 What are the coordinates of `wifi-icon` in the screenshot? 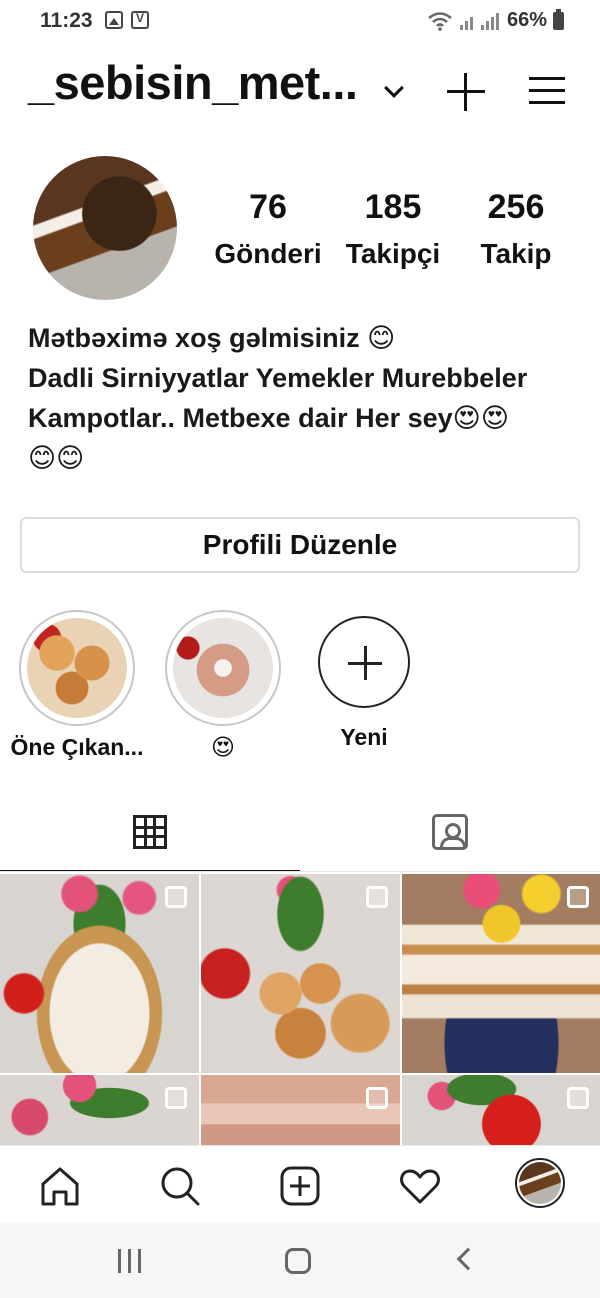 It's located at (440, 21).